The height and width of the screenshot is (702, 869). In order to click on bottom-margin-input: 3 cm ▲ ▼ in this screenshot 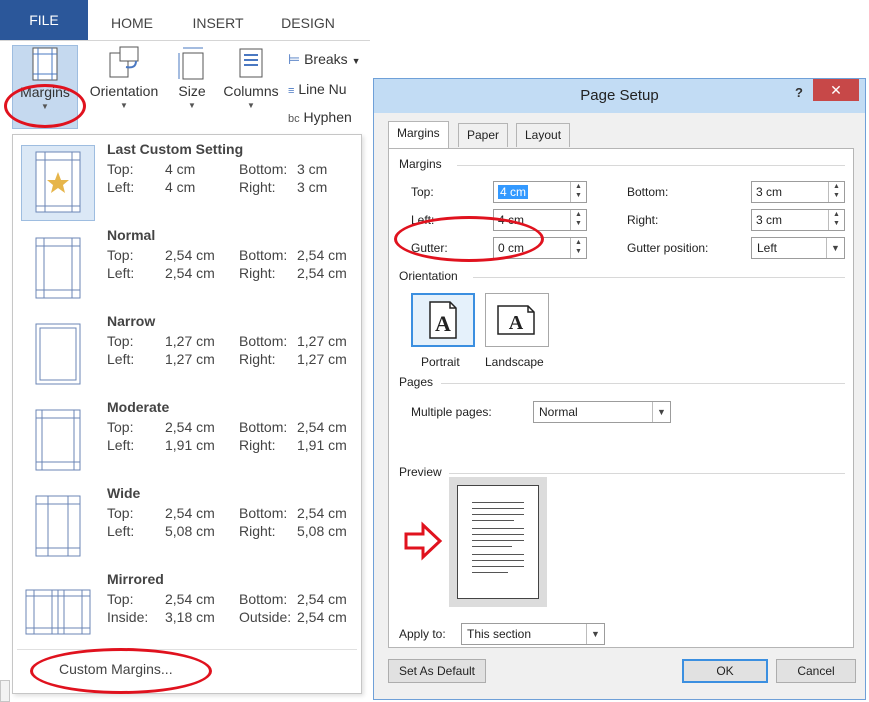, I will do `click(798, 192)`.